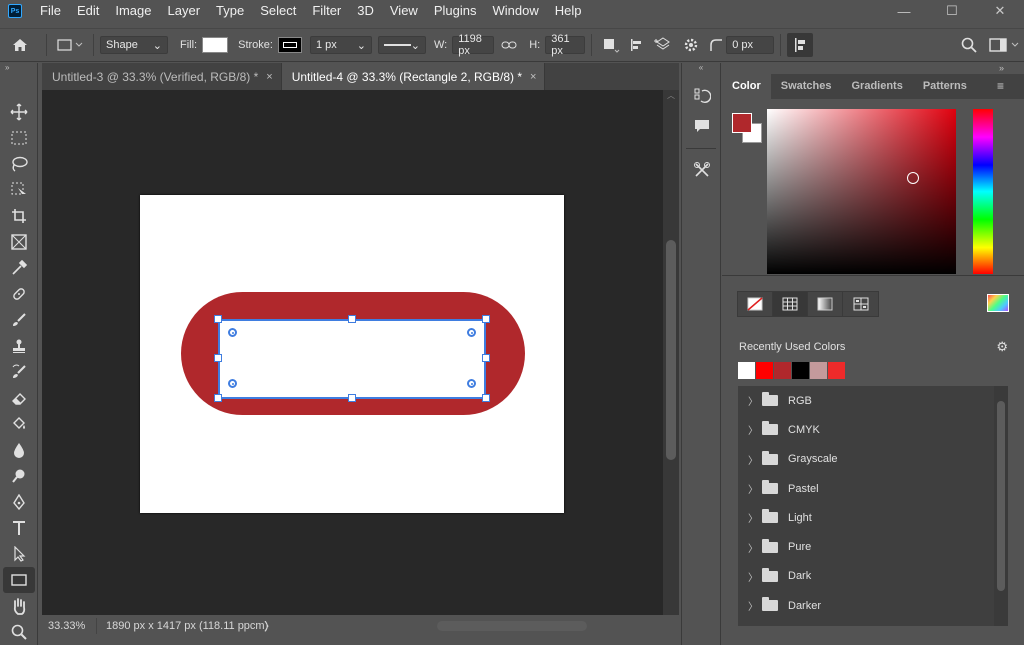 The image size is (1024, 645). What do you see at coordinates (19, 138) in the screenshot?
I see `marquee-tool-icon` at bounding box center [19, 138].